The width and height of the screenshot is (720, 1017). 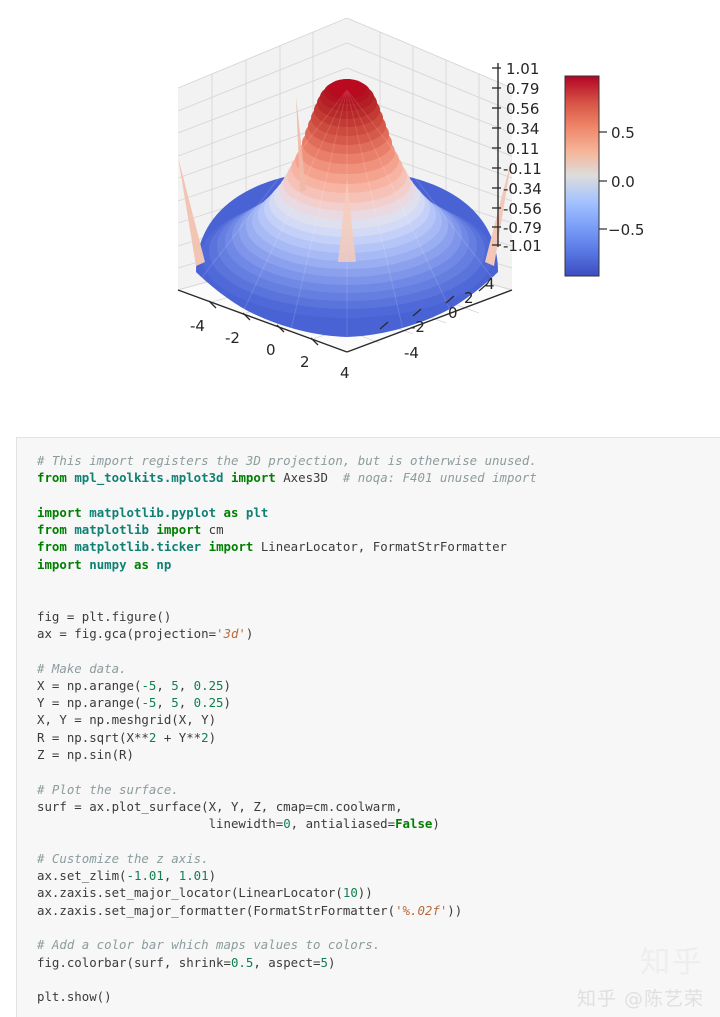 I want to click on code-token: ax.set_zlim(, so click(x=82, y=876).